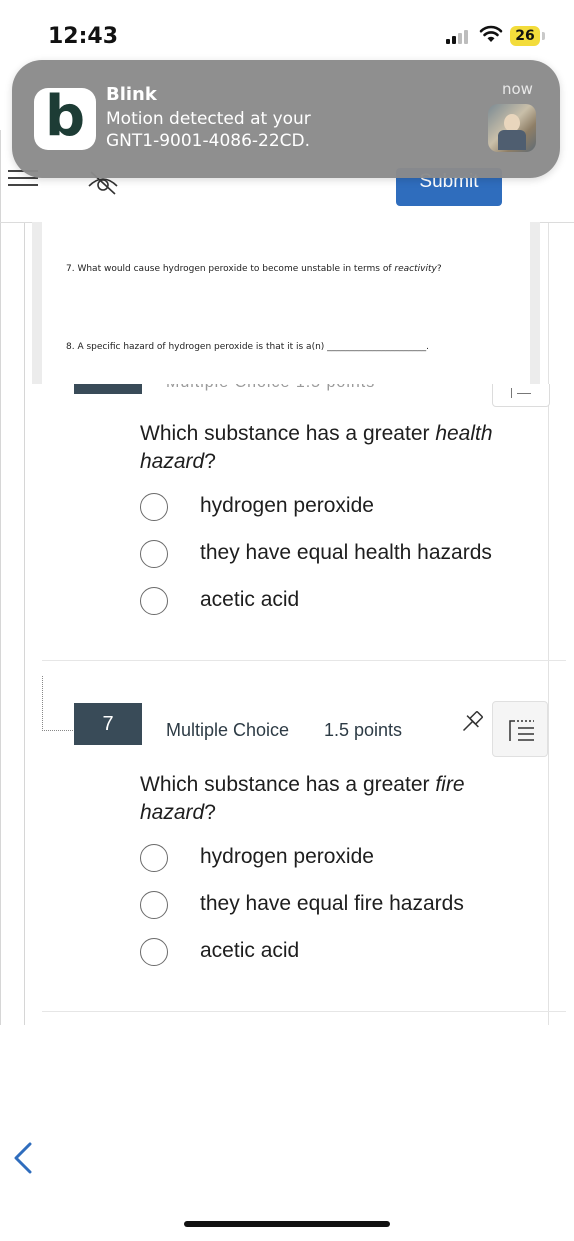 Image resolution: width=574 pixels, height=1241 pixels. What do you see at coordinates (332, 903) in the screenshot?
I see `answer-label: they have equal fire hazards` at bounding box center [332, 903].